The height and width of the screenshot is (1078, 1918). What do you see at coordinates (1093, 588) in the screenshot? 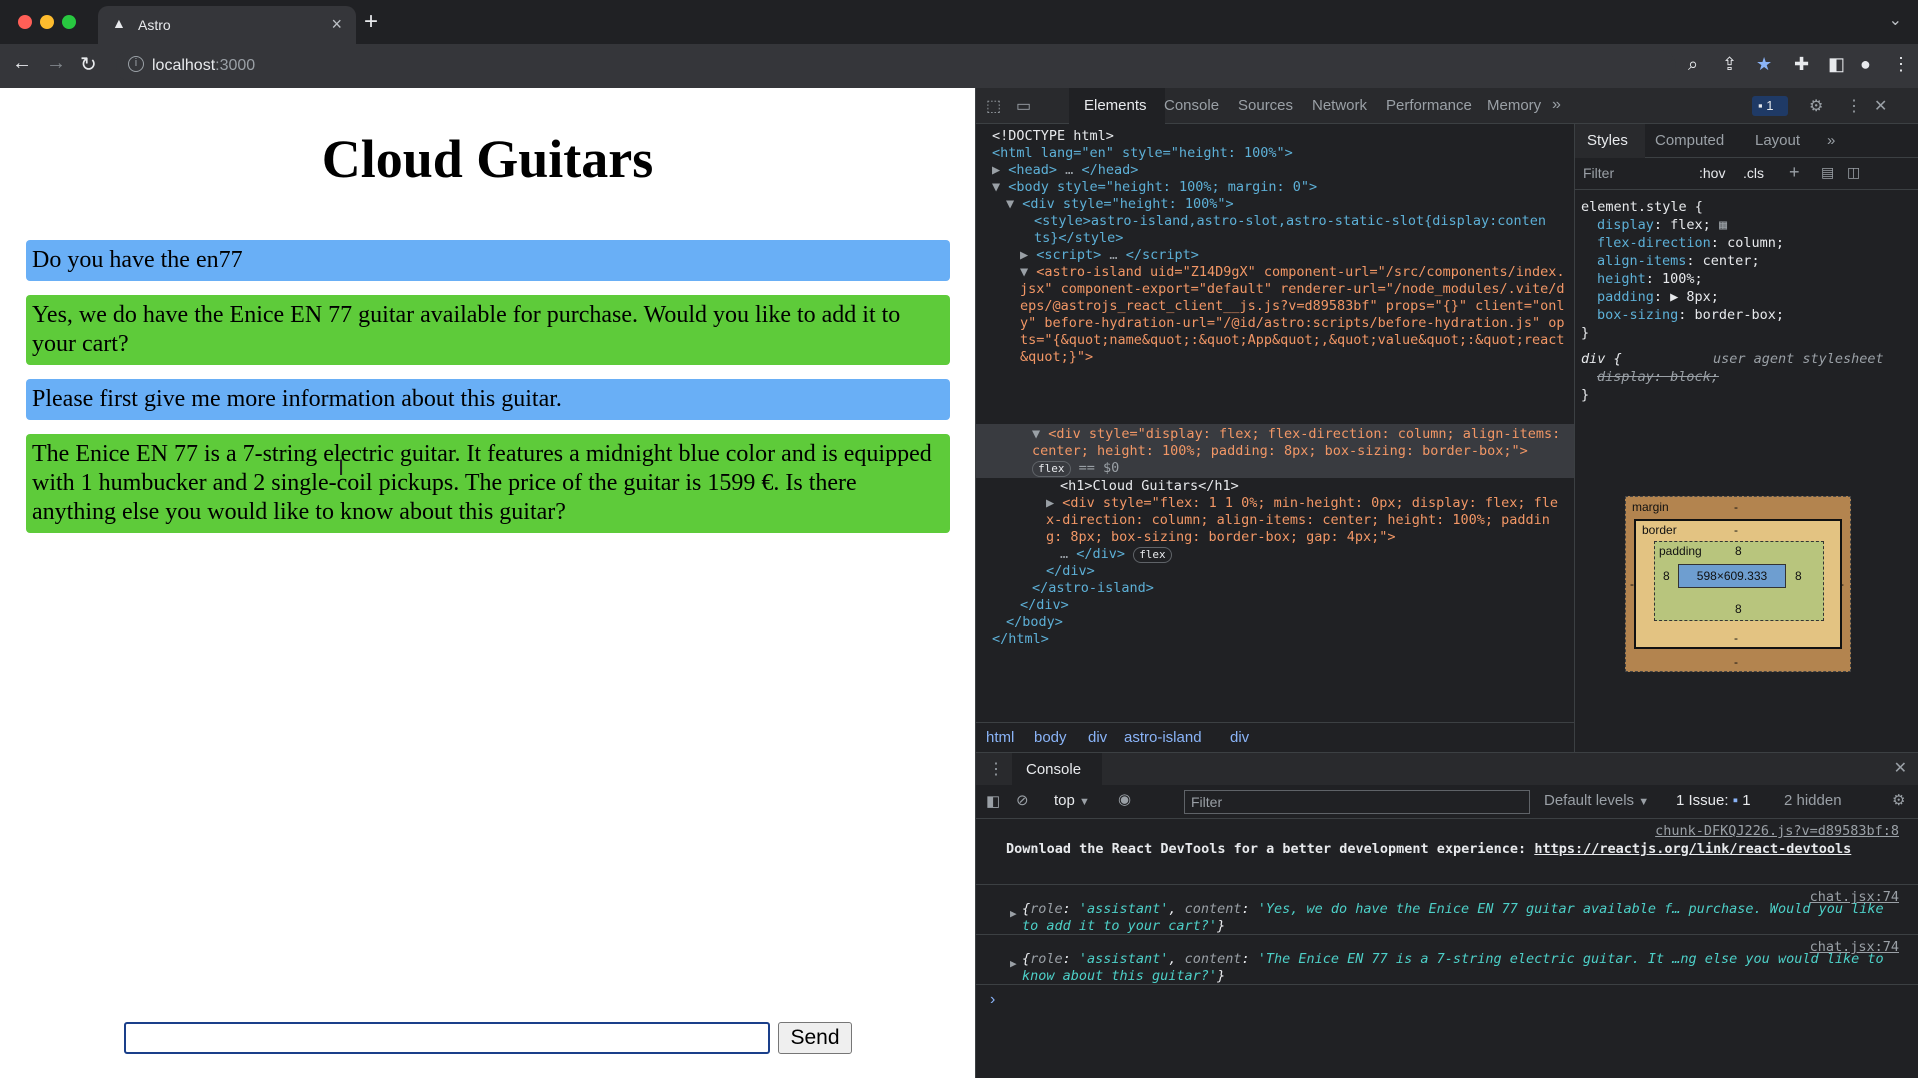
I see `dom-node: </astro-island>` at bounding box center [1093, 588].